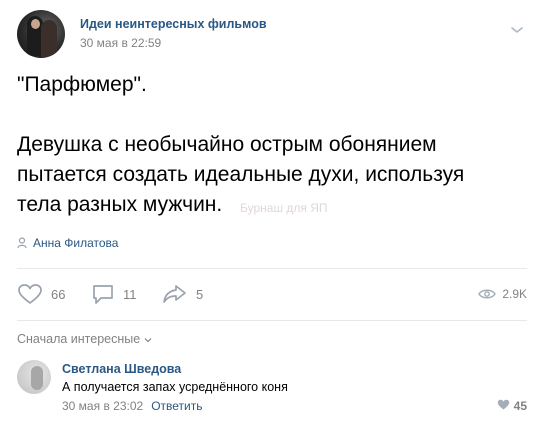  Describe the element at coordinates (121, 369) in the screenshot. I see `commenter-name: Светлана Шведова` at that location.